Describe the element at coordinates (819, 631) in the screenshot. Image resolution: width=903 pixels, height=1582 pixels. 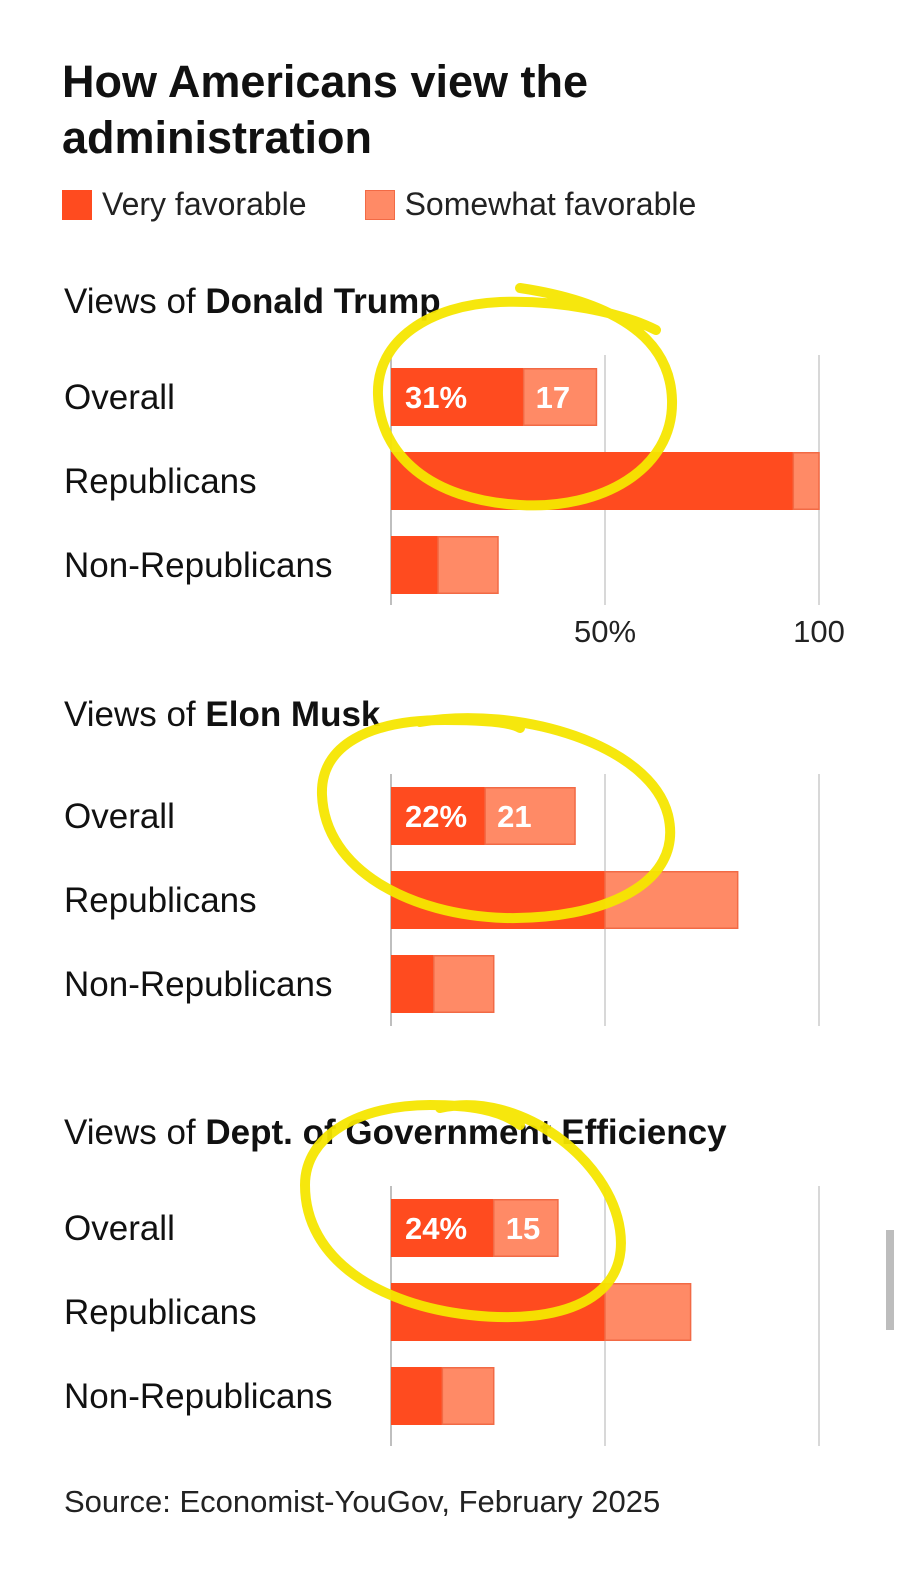
I see `x-tick-label-100: 100` at that location.